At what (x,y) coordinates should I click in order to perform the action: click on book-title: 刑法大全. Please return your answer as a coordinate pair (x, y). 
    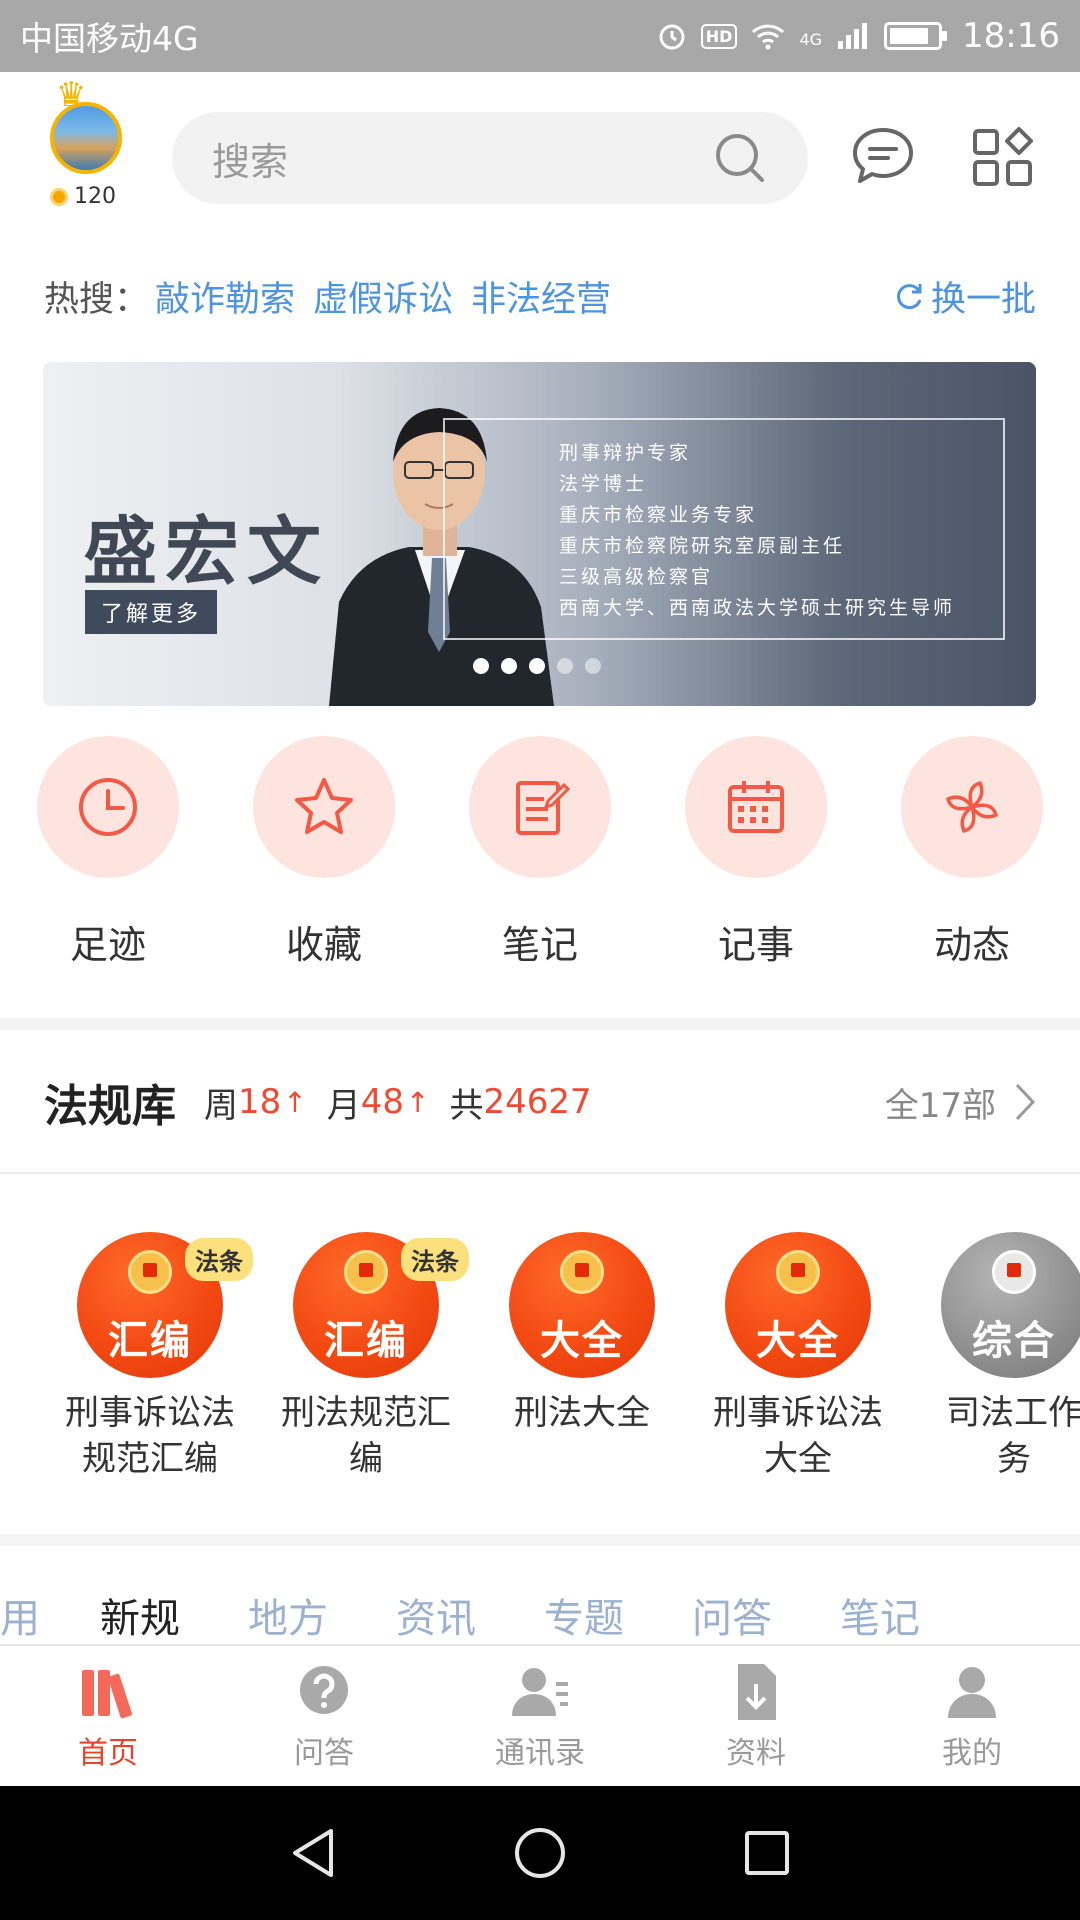
    Looking at the image, I should click on (582, 1413).